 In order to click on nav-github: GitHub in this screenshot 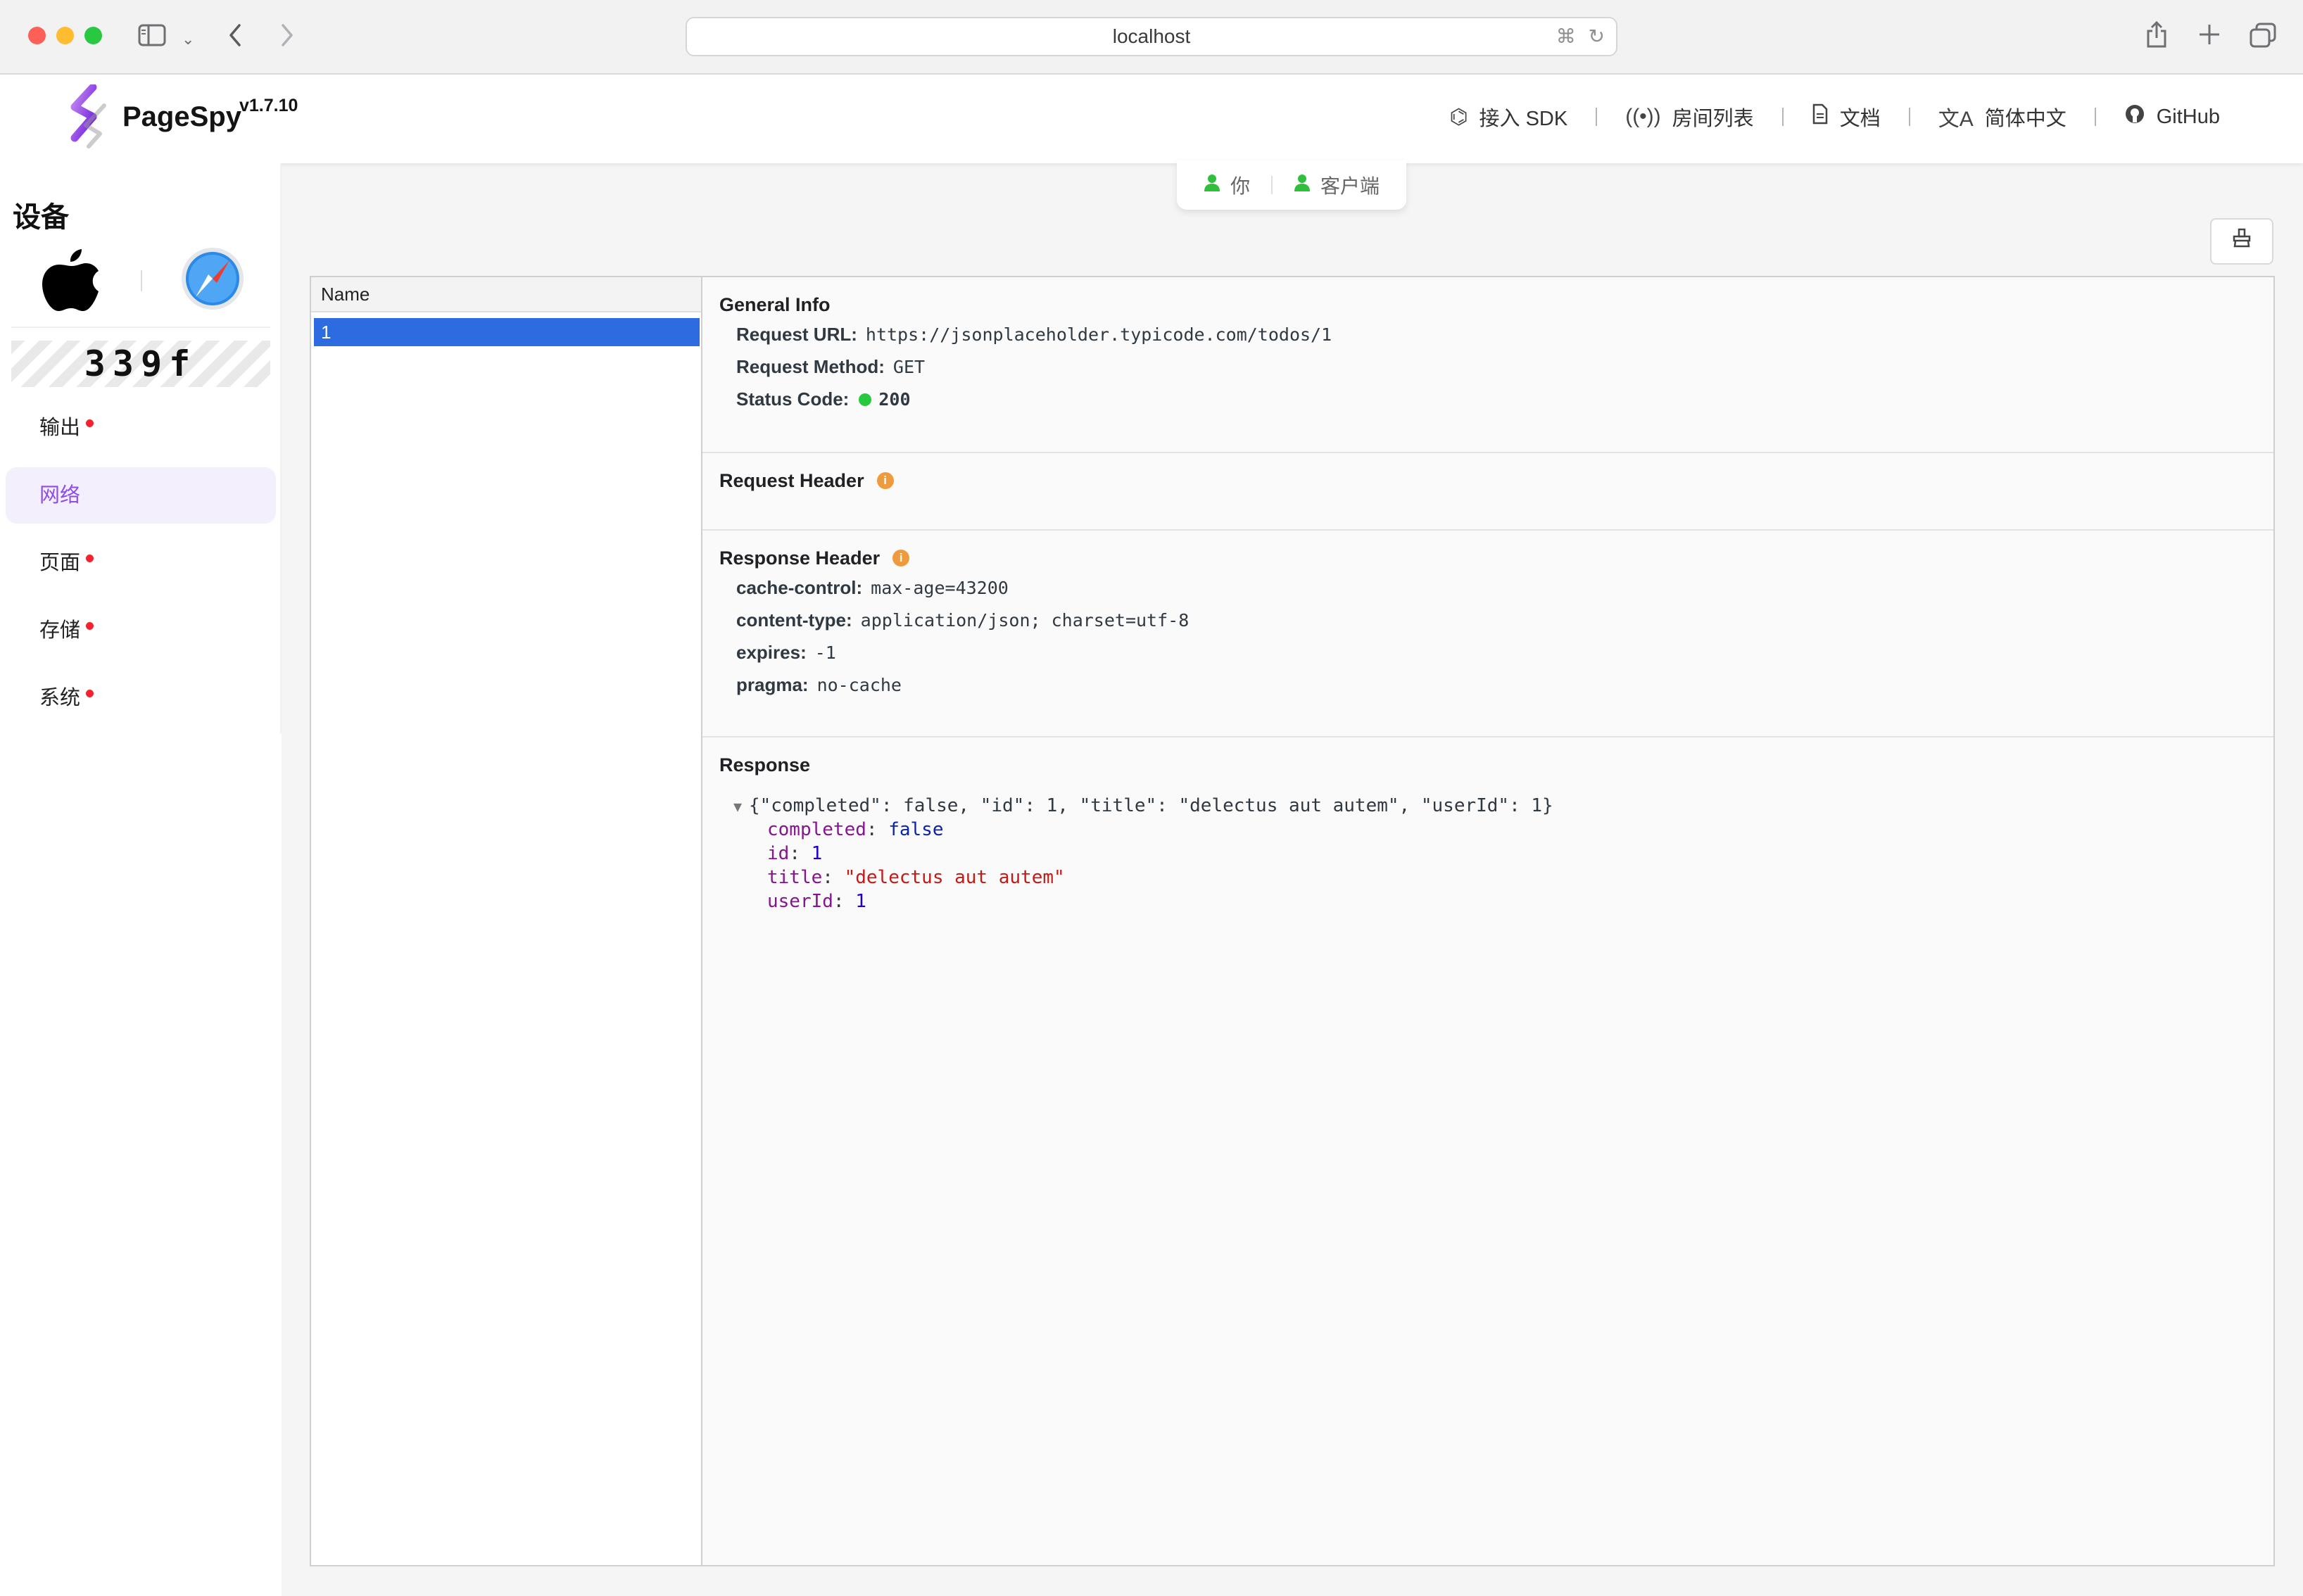, I will do `click(2172, 116)`.